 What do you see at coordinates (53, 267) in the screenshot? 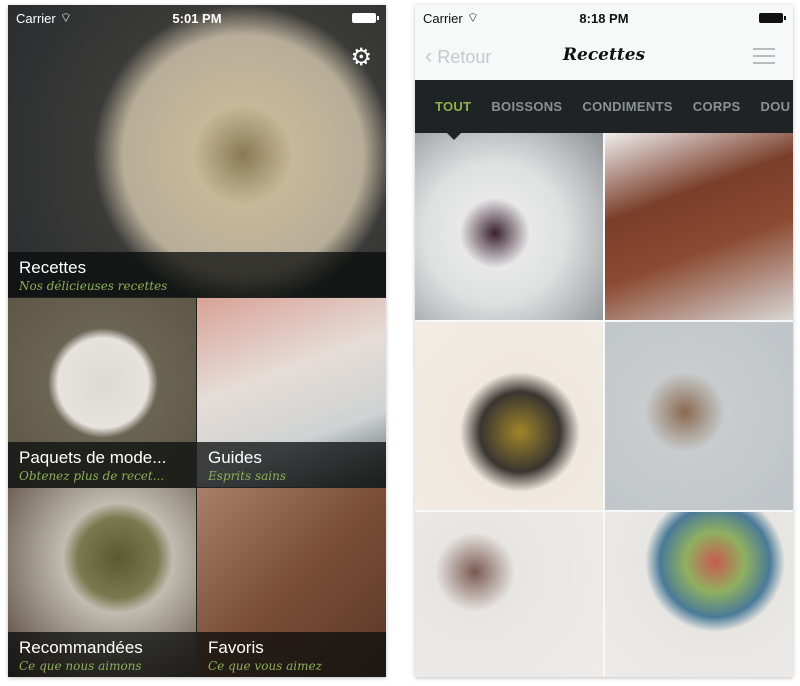
I see `tile-title: Recettes` at bounding box center [53, 267].